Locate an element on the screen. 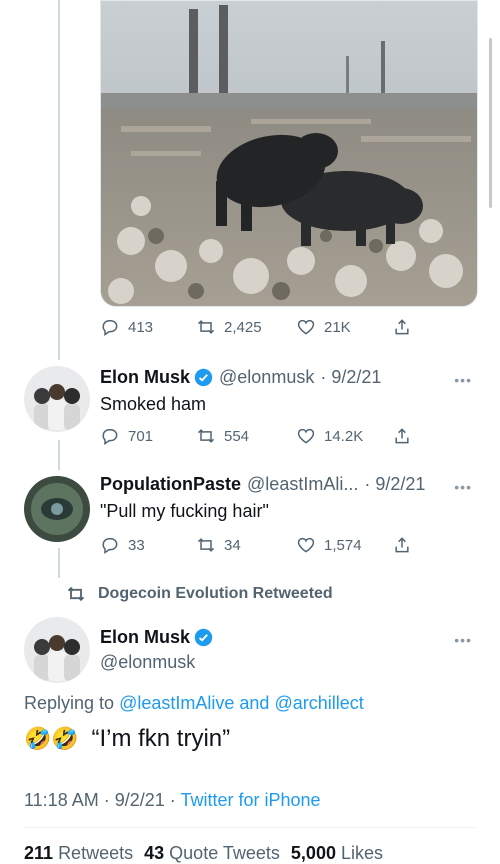  like-count: 1,574 is located at coordinates (343, 545).